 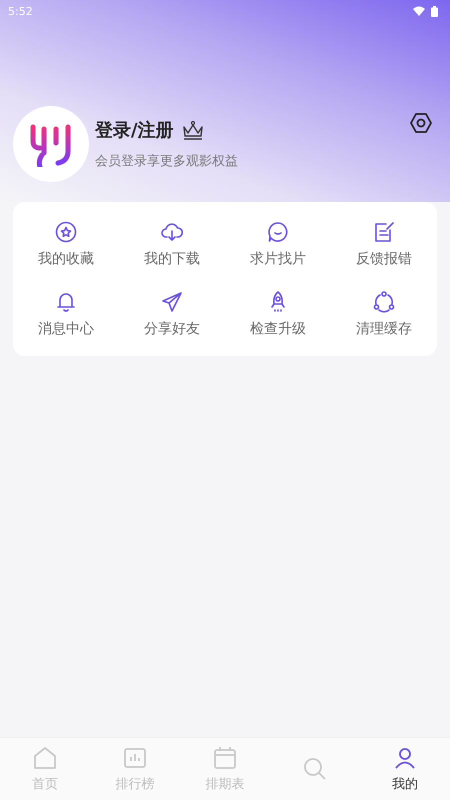 I want to click on feature-button: 清理缓存, so click(x=384, y=317).